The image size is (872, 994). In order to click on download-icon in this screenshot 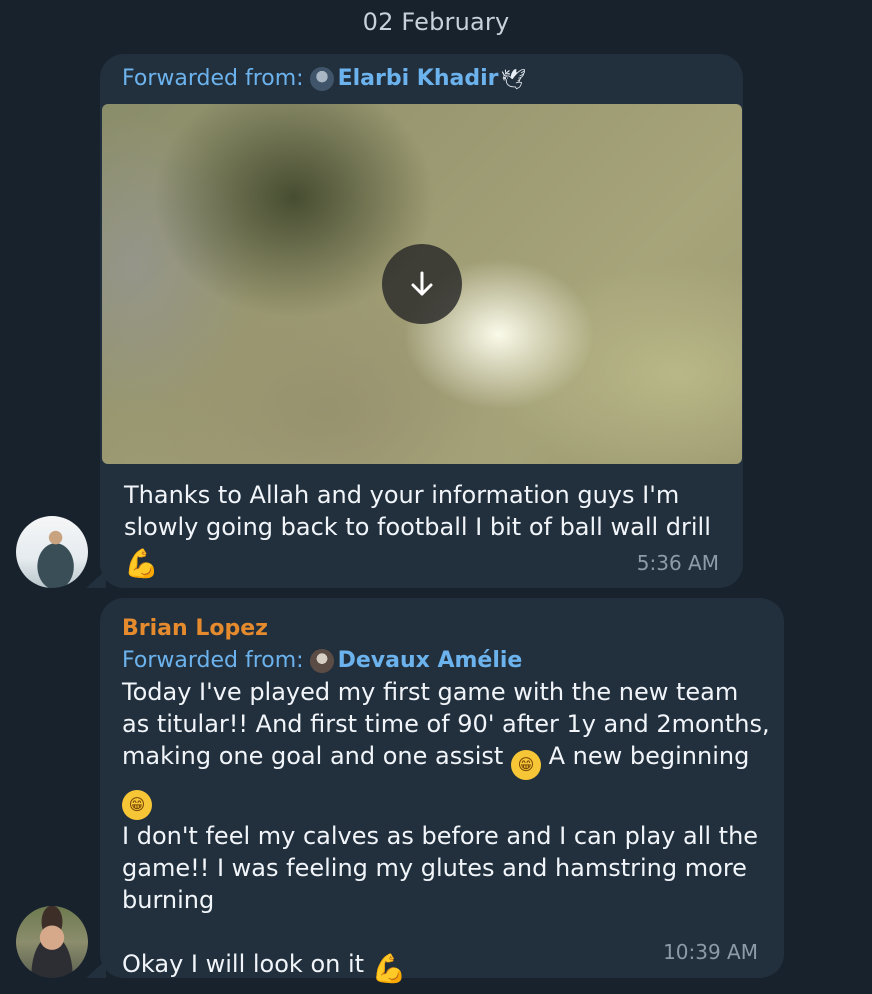, I will do `click(422, 283)`.